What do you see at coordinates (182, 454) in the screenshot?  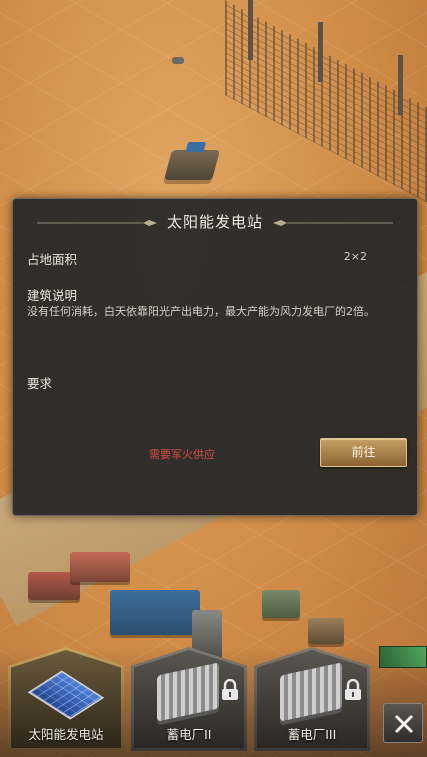 I see `requirement-note: 需要军火供应` at bounding box center [182, 454].